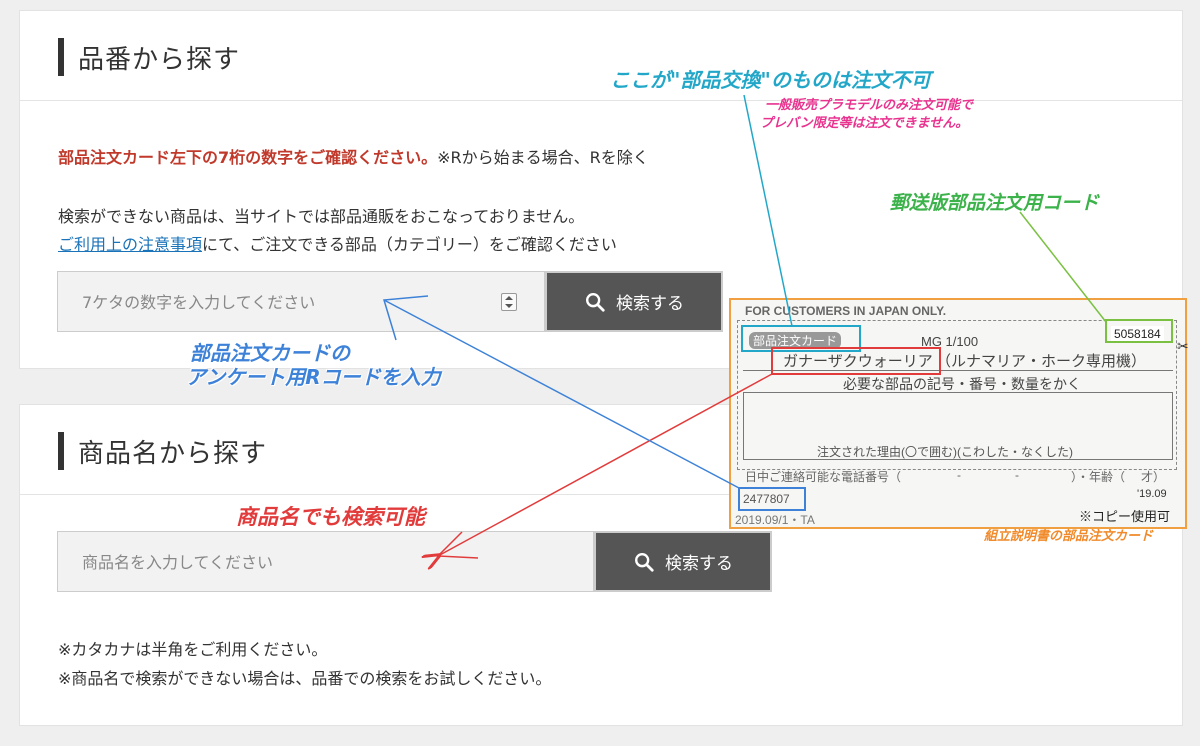 Image resolution: width=1200 pixels, height=746 pixels. Describe the element at coordinates (1041, 361) in the screenshot. I see `card-product-right: （ルナマリア・ホーク専用機）` at that location.